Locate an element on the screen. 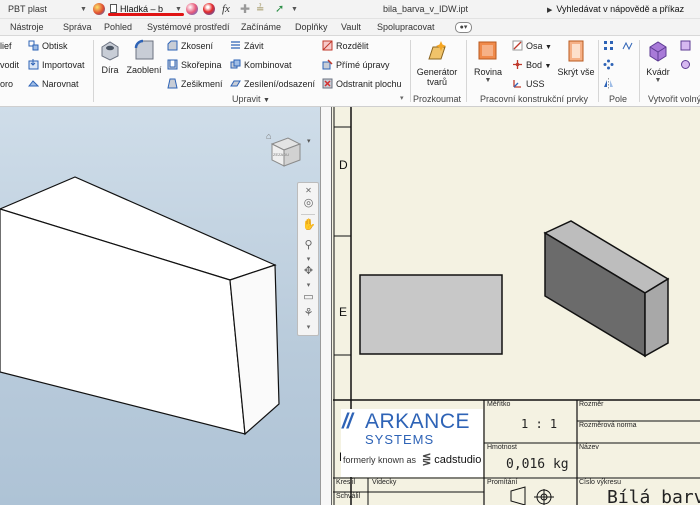  frame-generator-icon is located at coordinates (437, 50).